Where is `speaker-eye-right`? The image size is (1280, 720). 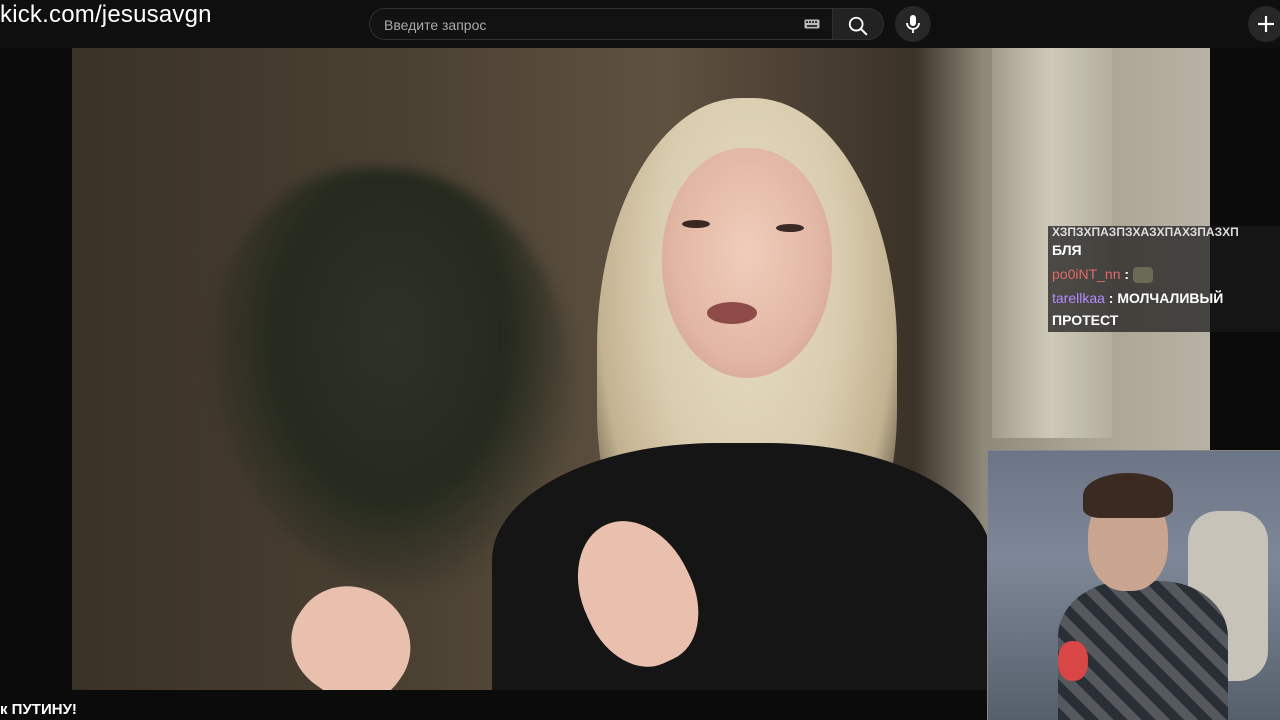 speaker-eye-right is located at coordinates (790, 228).